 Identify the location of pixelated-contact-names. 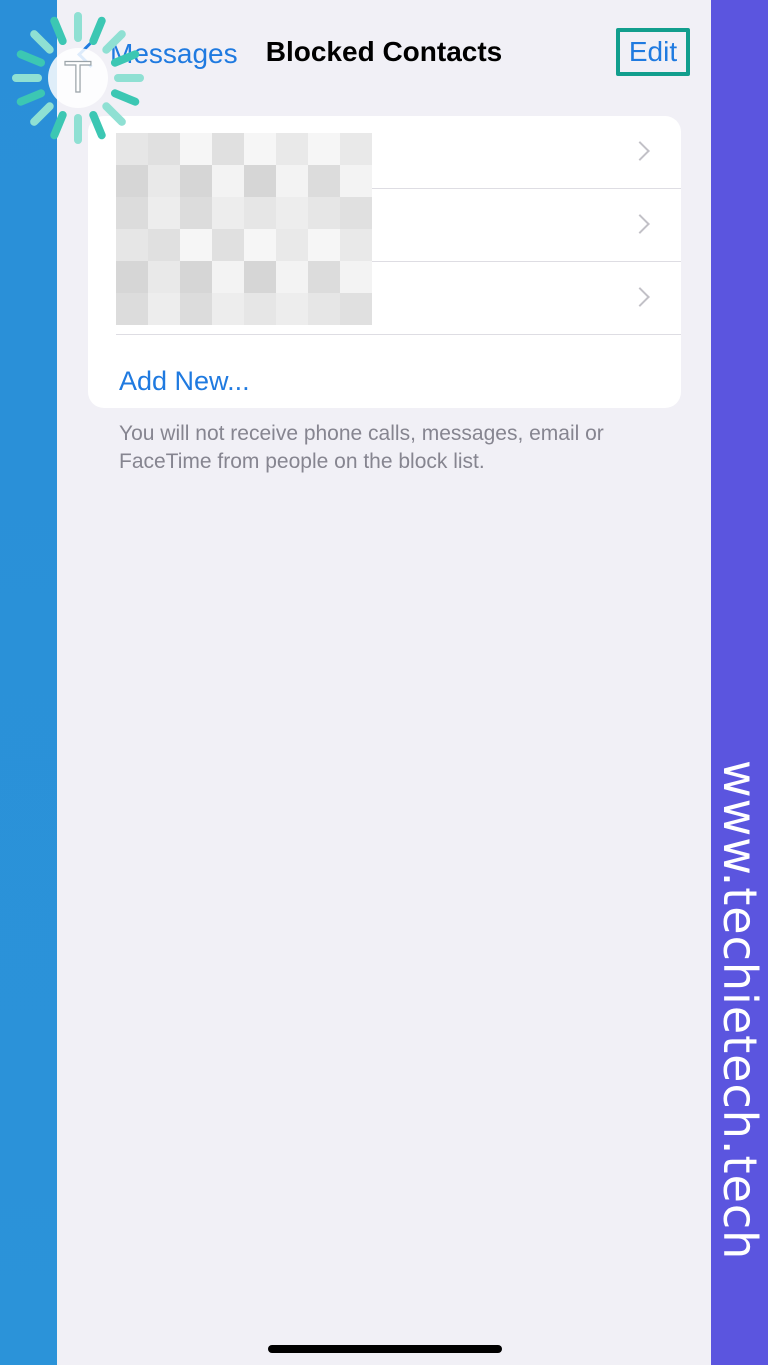
(244, 229).